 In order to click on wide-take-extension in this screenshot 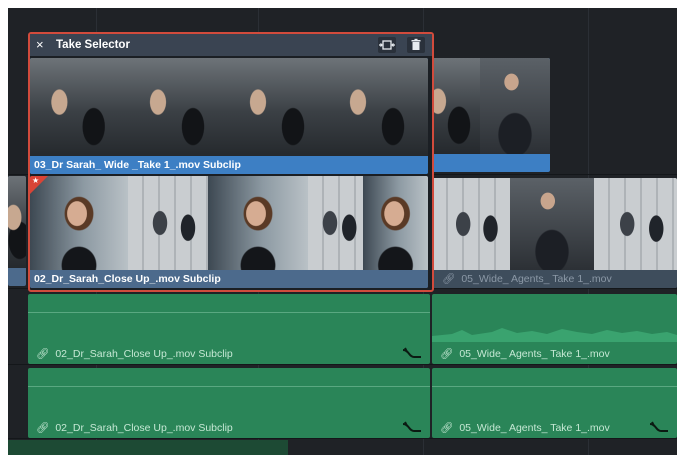, I will do `click(485, 115)`.